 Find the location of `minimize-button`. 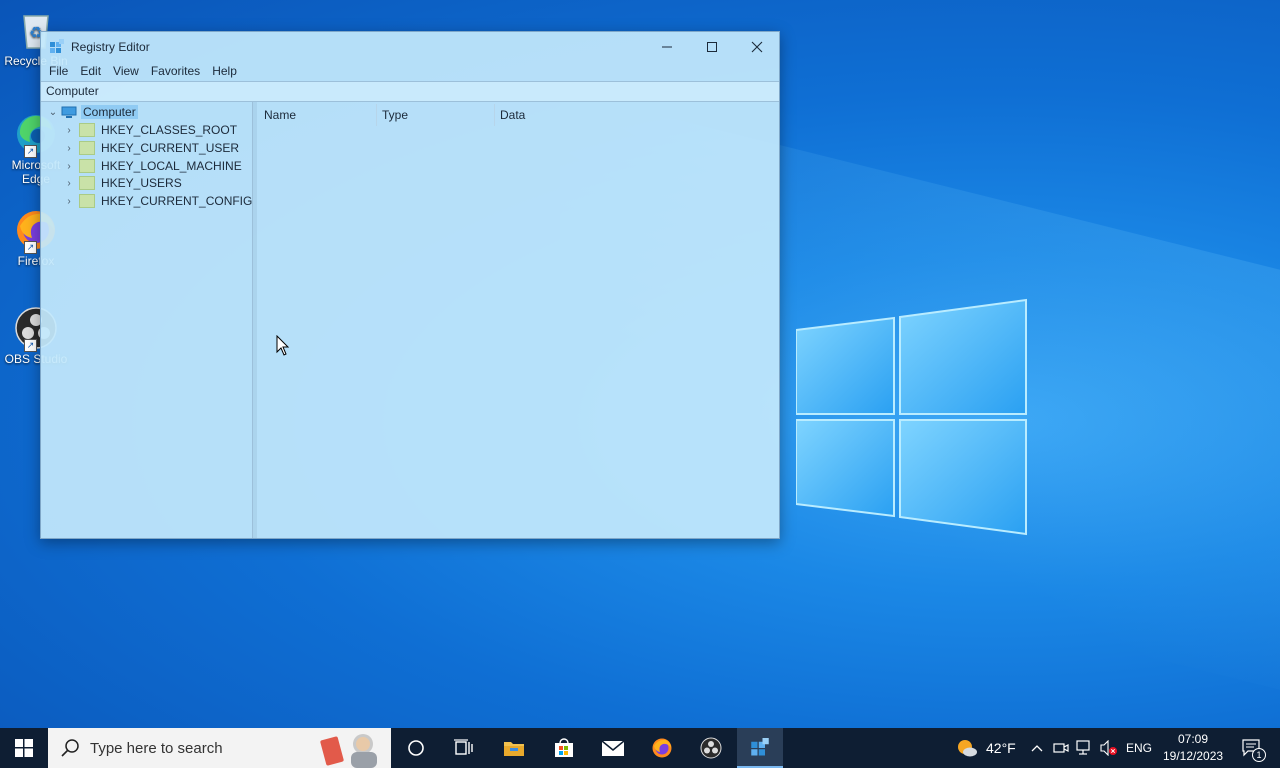

minimize-button is located at coordinates (666, 46).